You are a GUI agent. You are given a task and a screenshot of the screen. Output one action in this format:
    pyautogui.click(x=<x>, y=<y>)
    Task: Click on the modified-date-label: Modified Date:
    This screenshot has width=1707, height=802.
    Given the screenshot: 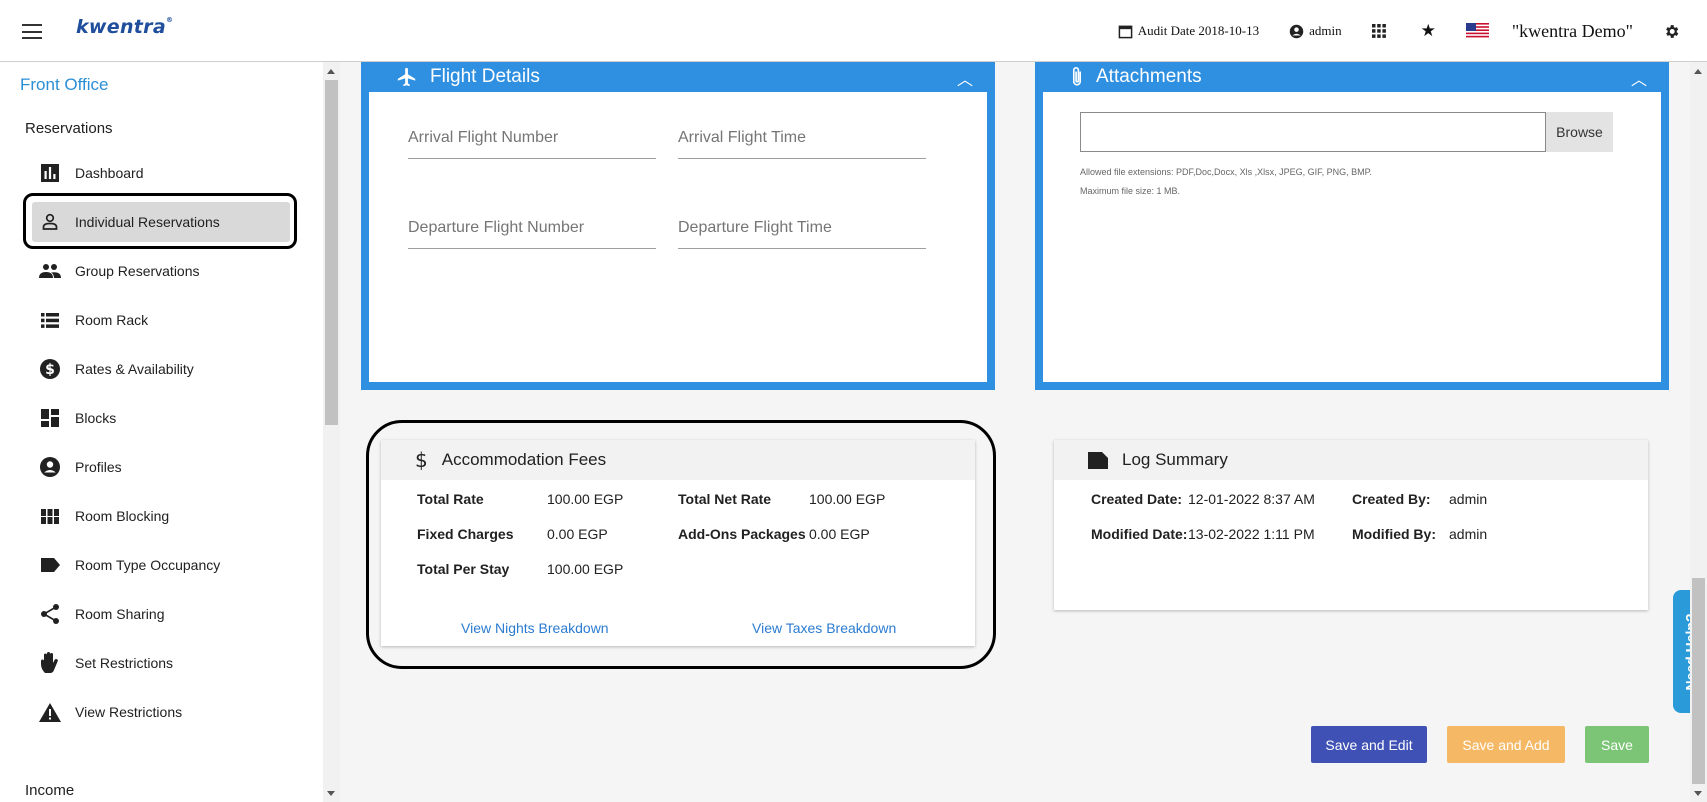 What is the action you would take?
    pyautogui.click(x=1139, y=534)
    